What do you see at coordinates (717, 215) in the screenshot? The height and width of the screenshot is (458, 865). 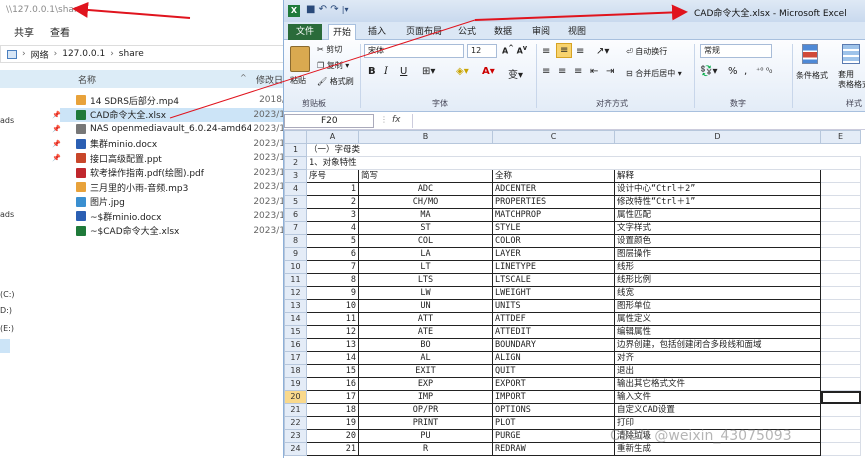 I see `cell: 属性匹配` at bounding box center [717, 215].